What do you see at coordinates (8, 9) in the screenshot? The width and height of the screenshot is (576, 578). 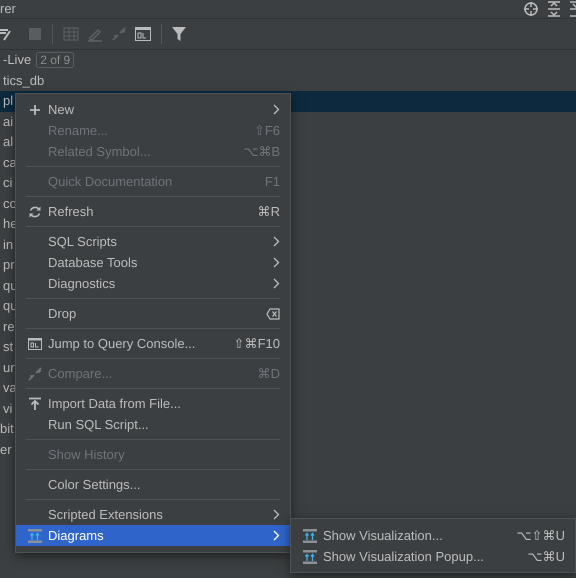 I see `panel-title: rer` at bounding box center [8, 9].